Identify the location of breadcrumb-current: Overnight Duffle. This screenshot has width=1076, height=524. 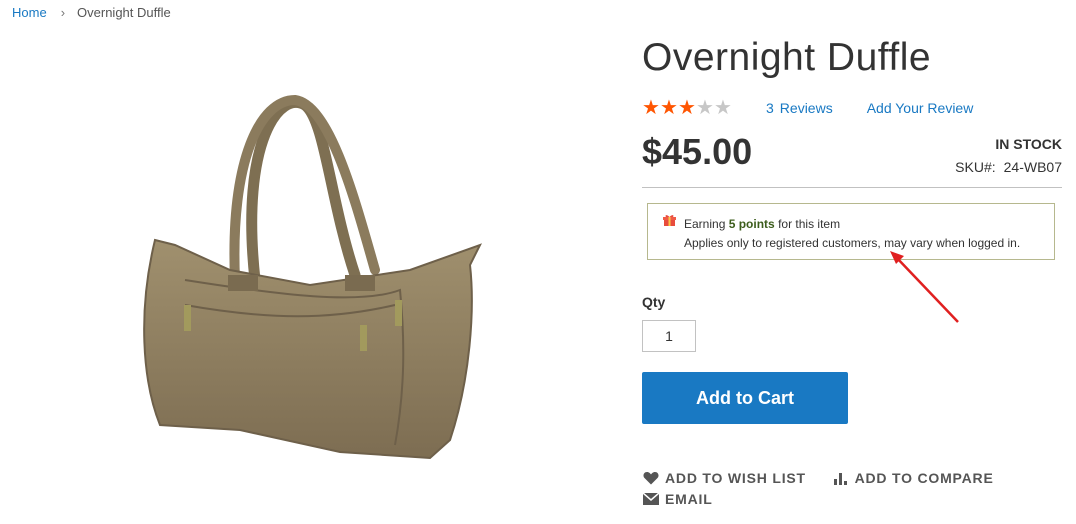
(124, 12).